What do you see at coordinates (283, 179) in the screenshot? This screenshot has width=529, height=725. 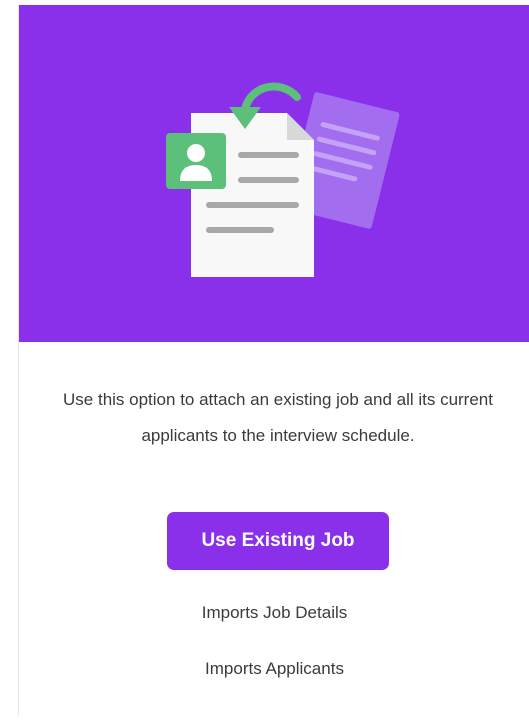 I see `attach-existing-job-icon` at bounding box center [283, 179].